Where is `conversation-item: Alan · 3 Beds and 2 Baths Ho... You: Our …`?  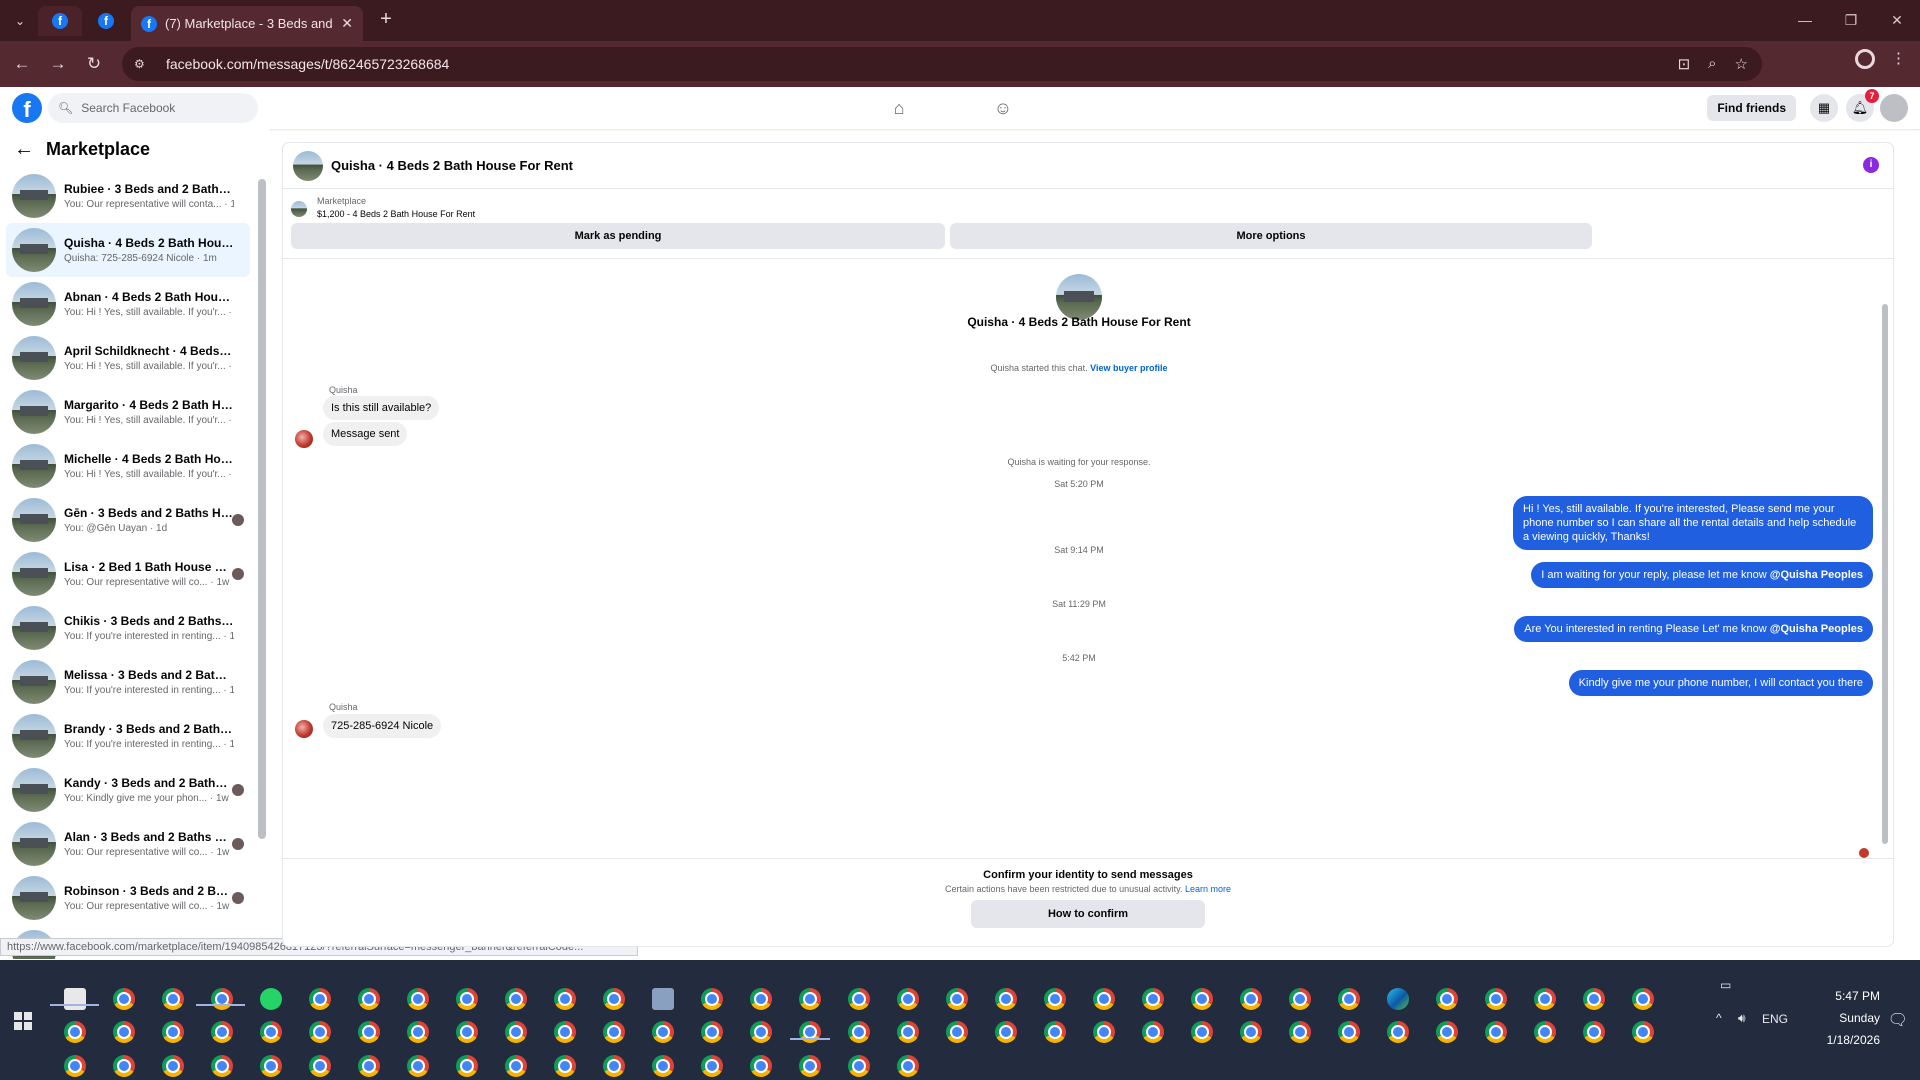 conversation-item: Alan · 3 Beds and 2 Baths Ho... You: Our … is located at coordinates (128, 844).